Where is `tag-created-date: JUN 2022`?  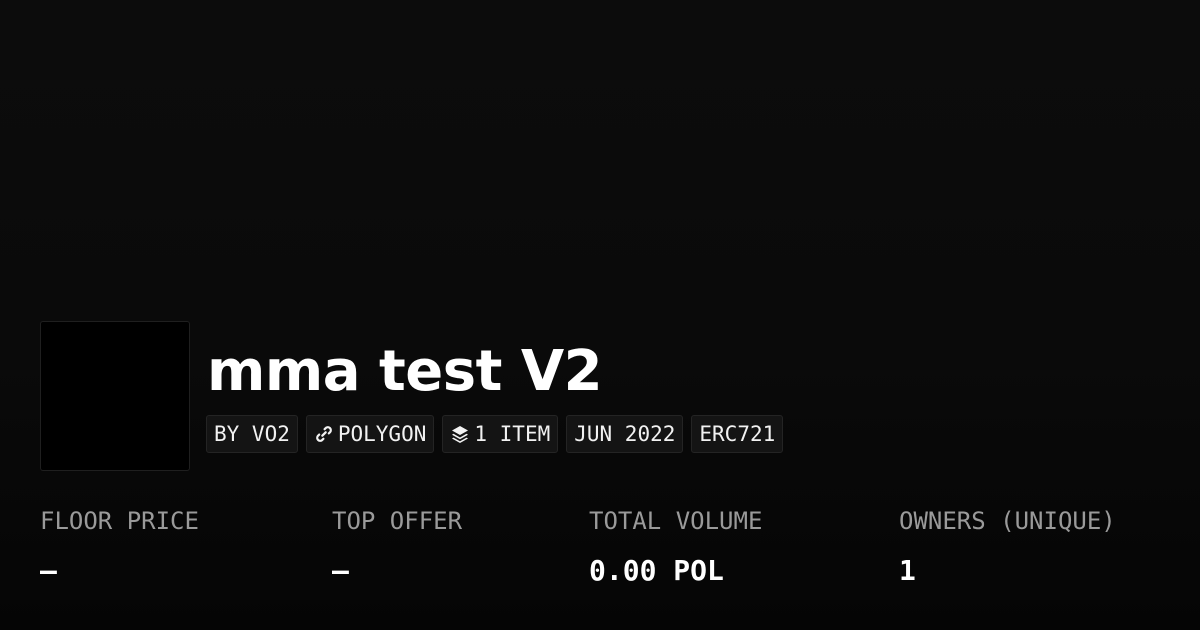 tag-created-date: JUN 2022 is located at coordinates (625, 434).